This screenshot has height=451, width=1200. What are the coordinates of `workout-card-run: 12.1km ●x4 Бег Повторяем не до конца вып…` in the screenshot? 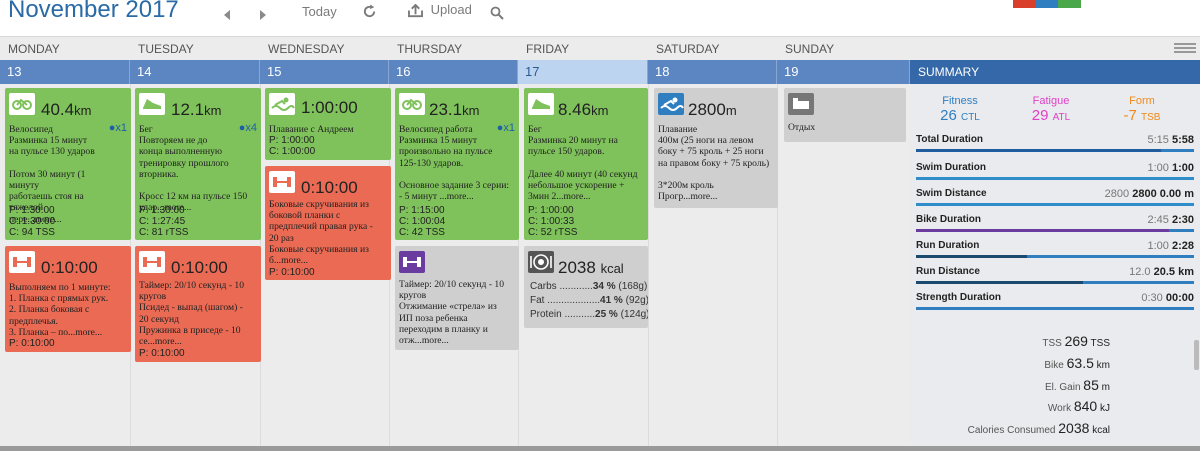 It's located at (198, 164).